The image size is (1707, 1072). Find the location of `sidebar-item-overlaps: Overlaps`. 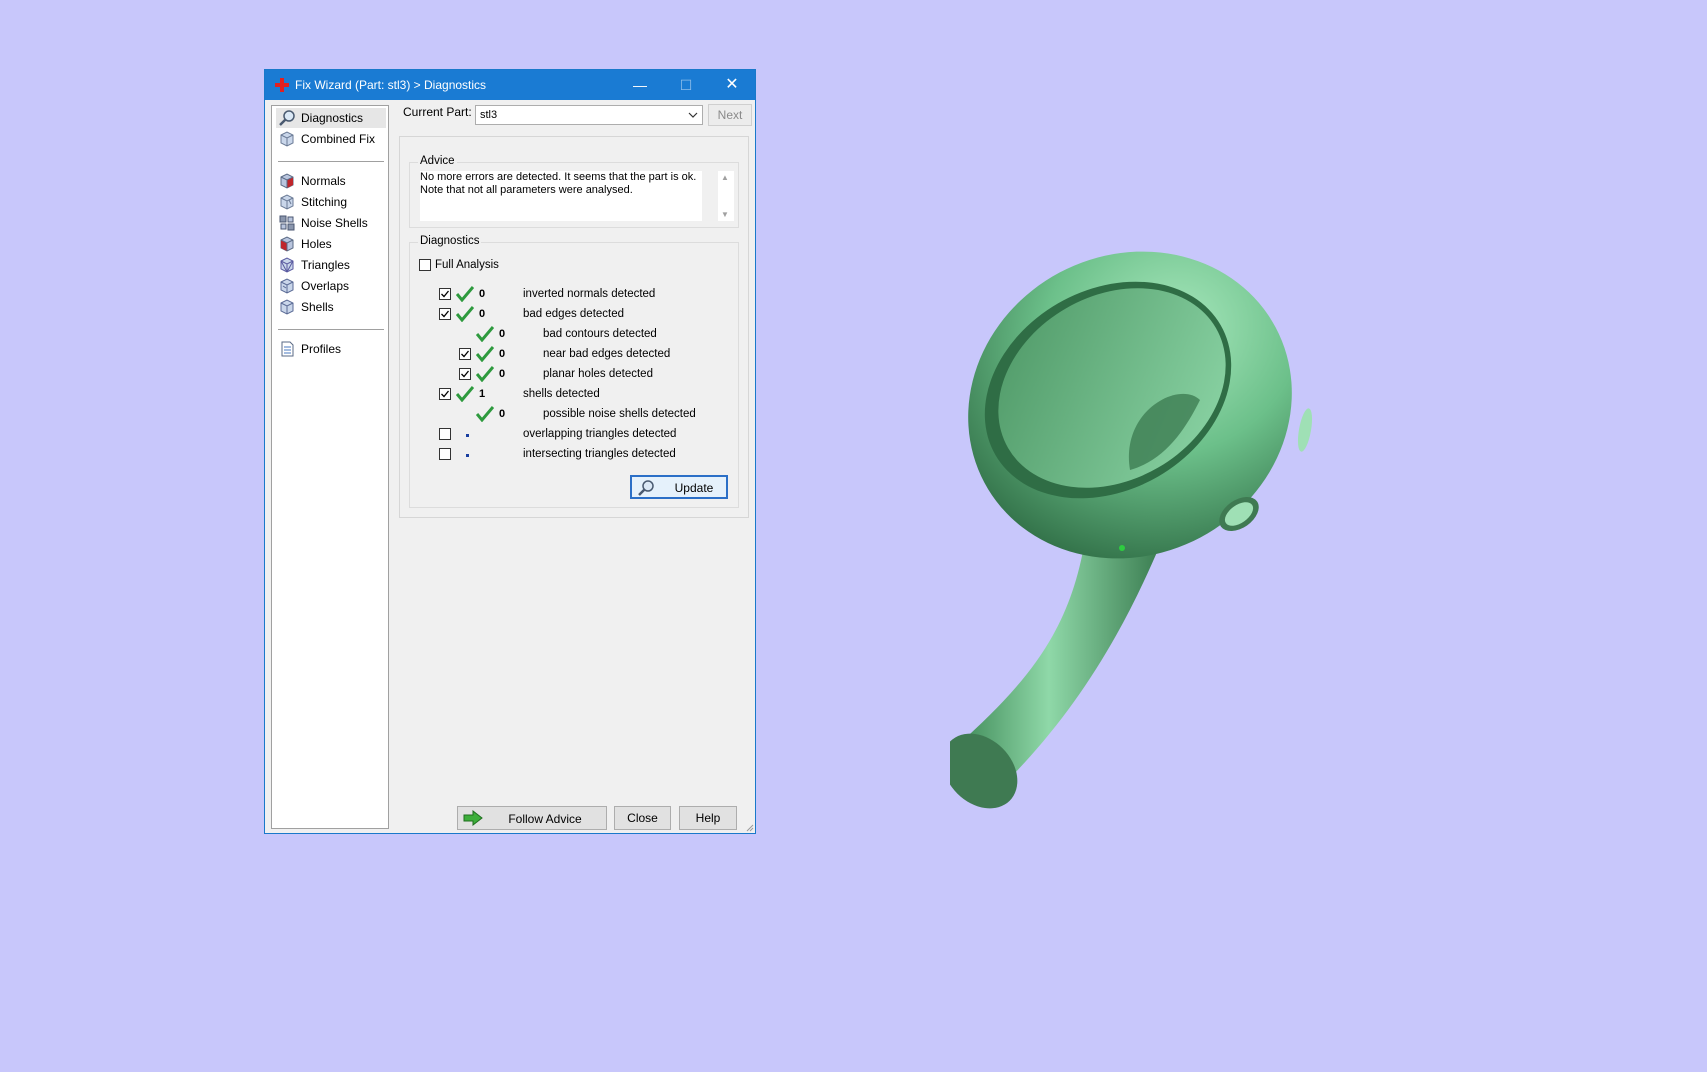

sidebar-item-overlaps: Overlaps is located at coordinates (331, 286).